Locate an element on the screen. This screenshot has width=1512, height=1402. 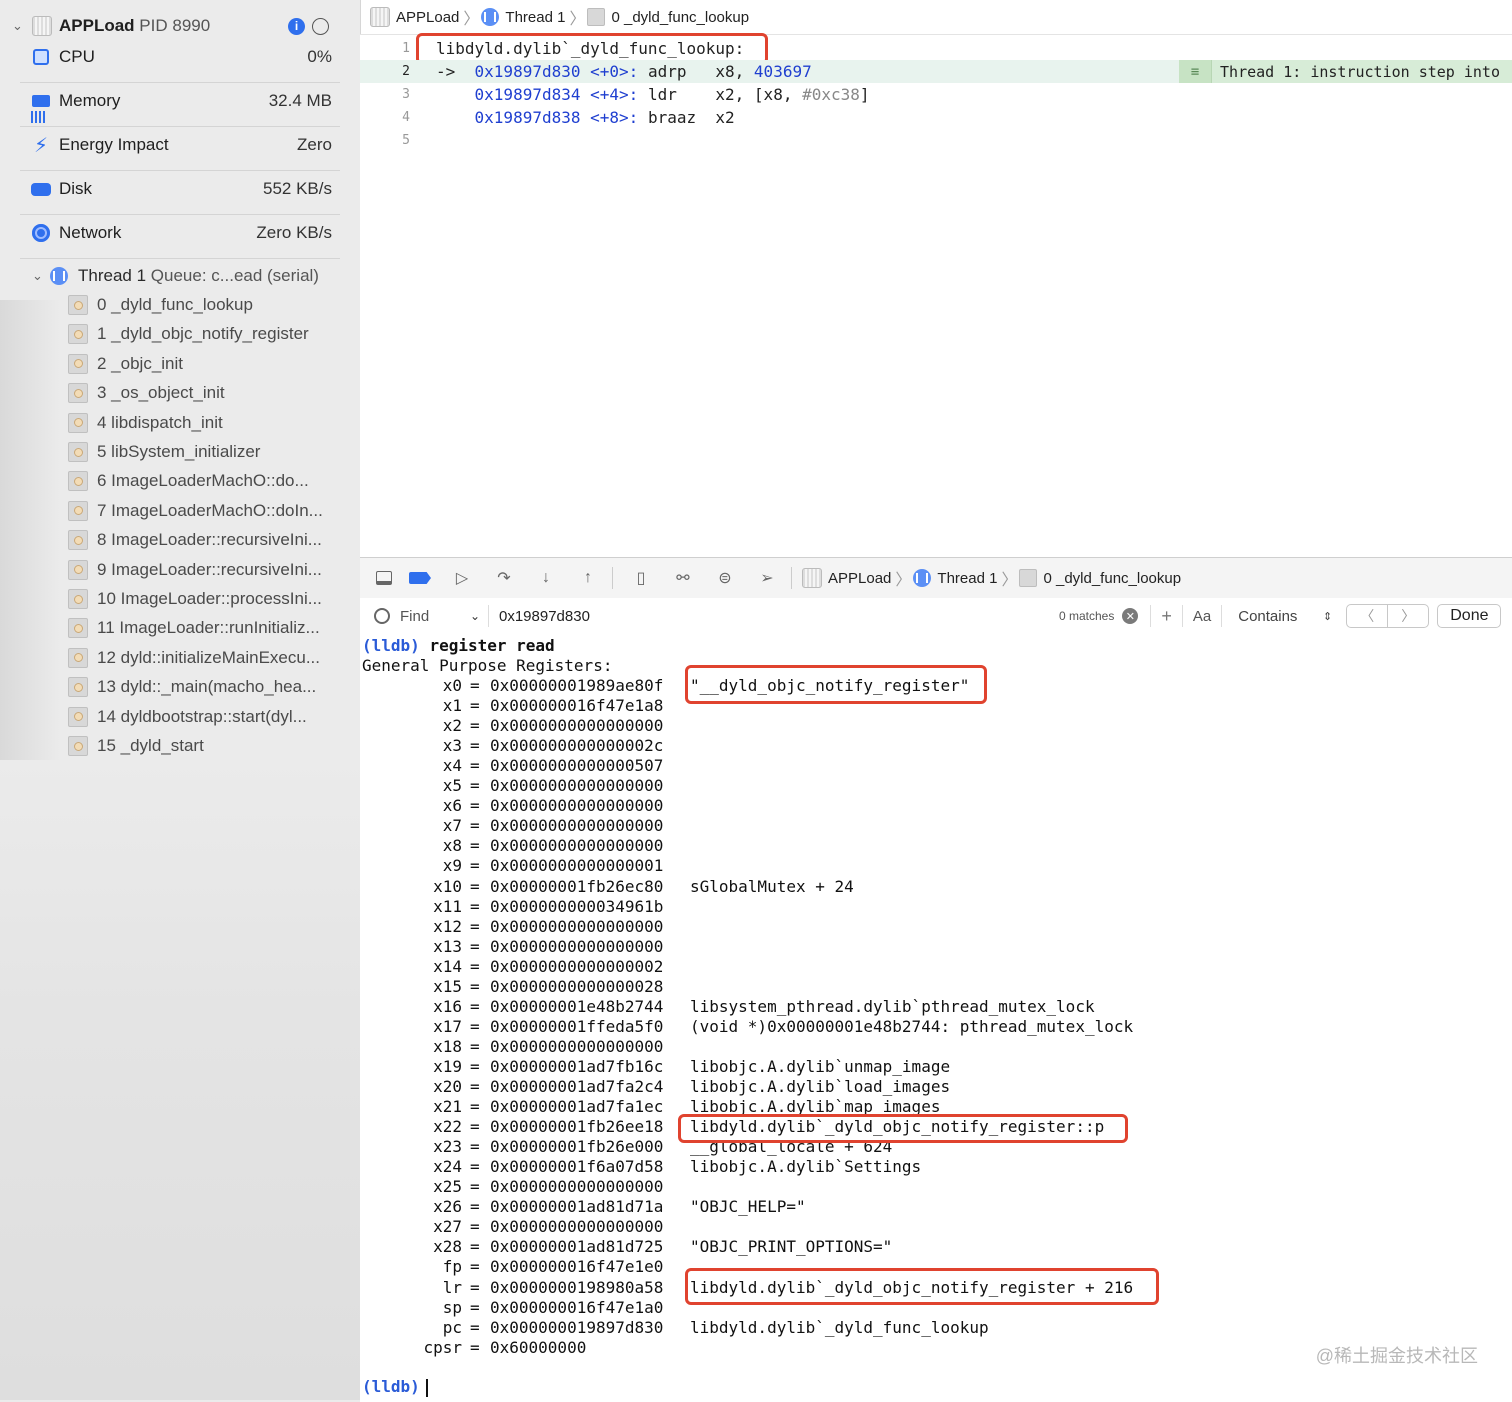
register-value: 0x000000016f47e1a0 is located at coordinates (577, 1307).